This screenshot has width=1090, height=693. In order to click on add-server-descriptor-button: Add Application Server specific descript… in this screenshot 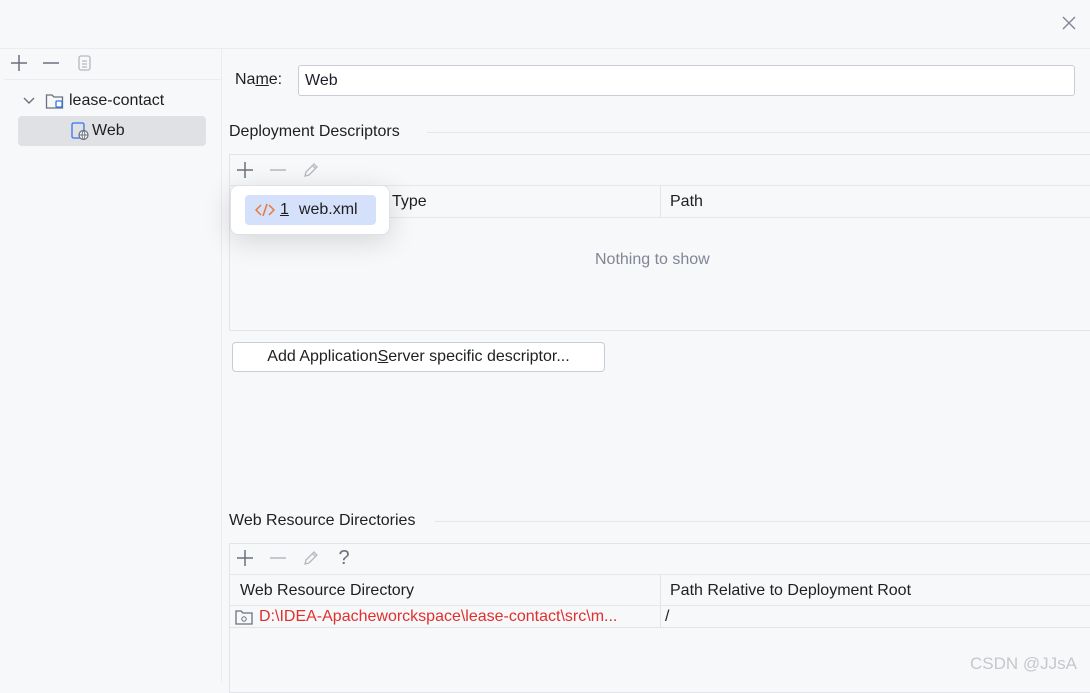, I will do `click(418, 357)`.